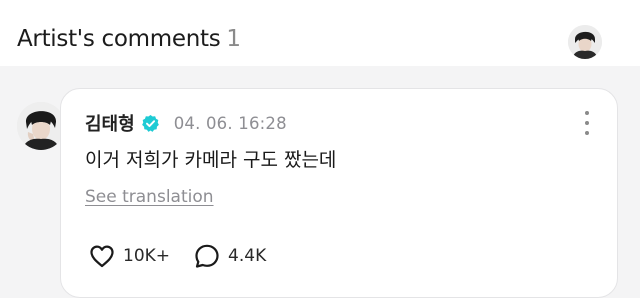 This screenshot has height=298, width=640. Describe the element at coordinates (110, 123) in the screenshot. I see `author-name: 김태형` at that location.